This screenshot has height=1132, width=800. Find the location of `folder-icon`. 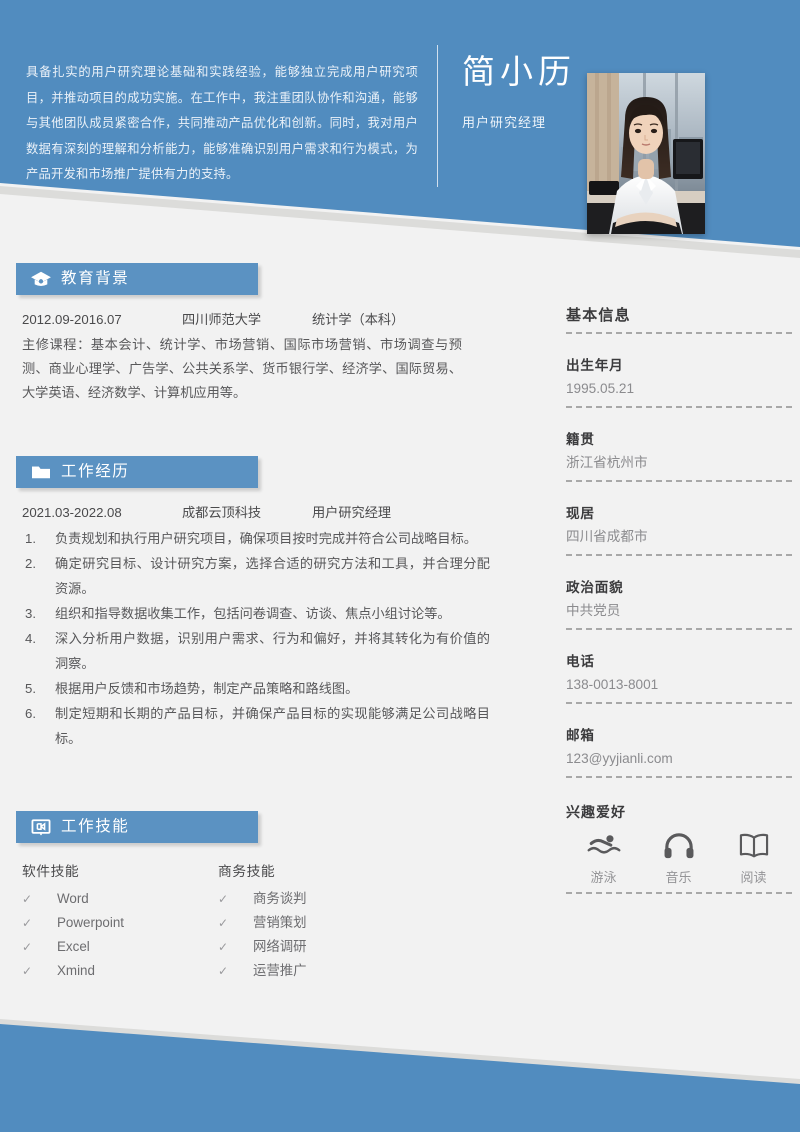

folder-icon is located at coordinates (41, 472).